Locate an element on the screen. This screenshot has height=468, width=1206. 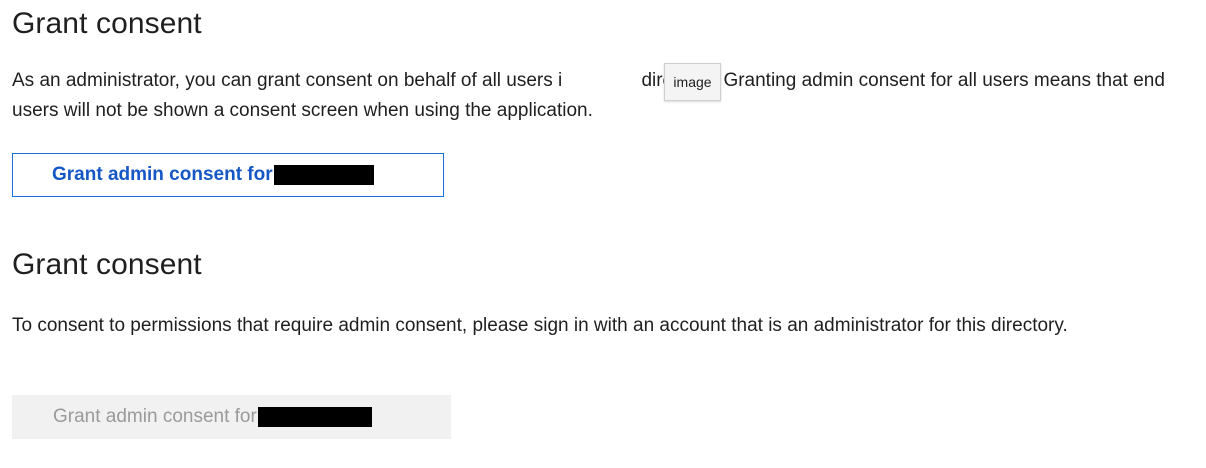
grant-admin-consent-button: Grant admin consent for is located at coordinates (228, 175).